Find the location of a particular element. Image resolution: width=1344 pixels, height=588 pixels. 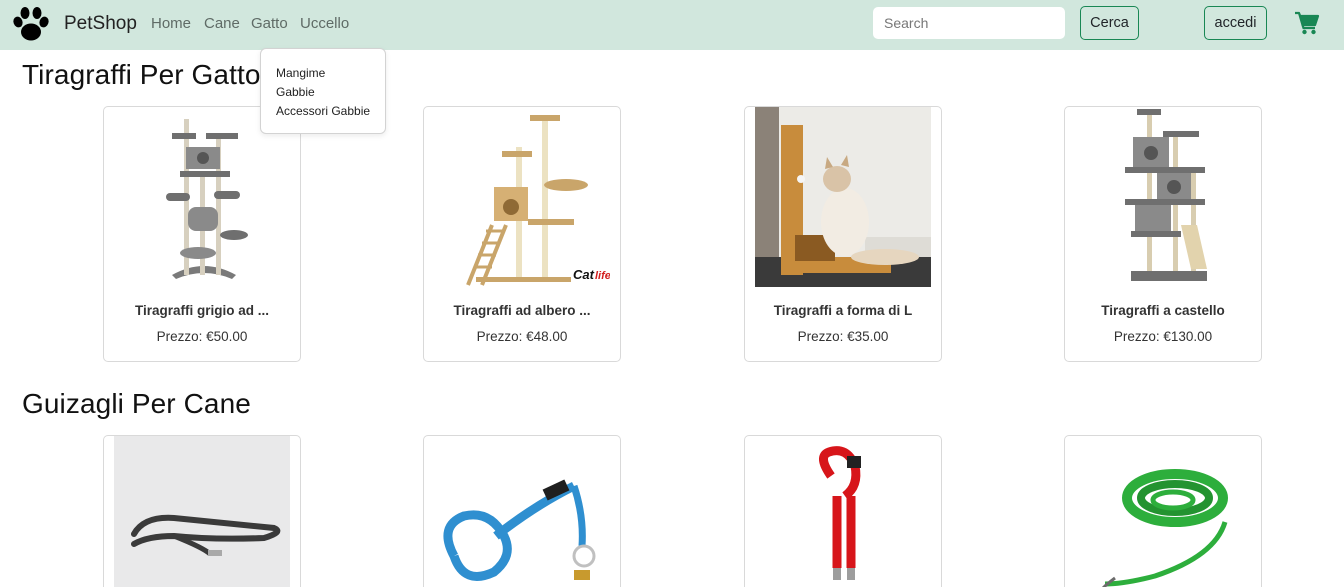

nav-link-cane: Cane is located at coordinates (222, 23).